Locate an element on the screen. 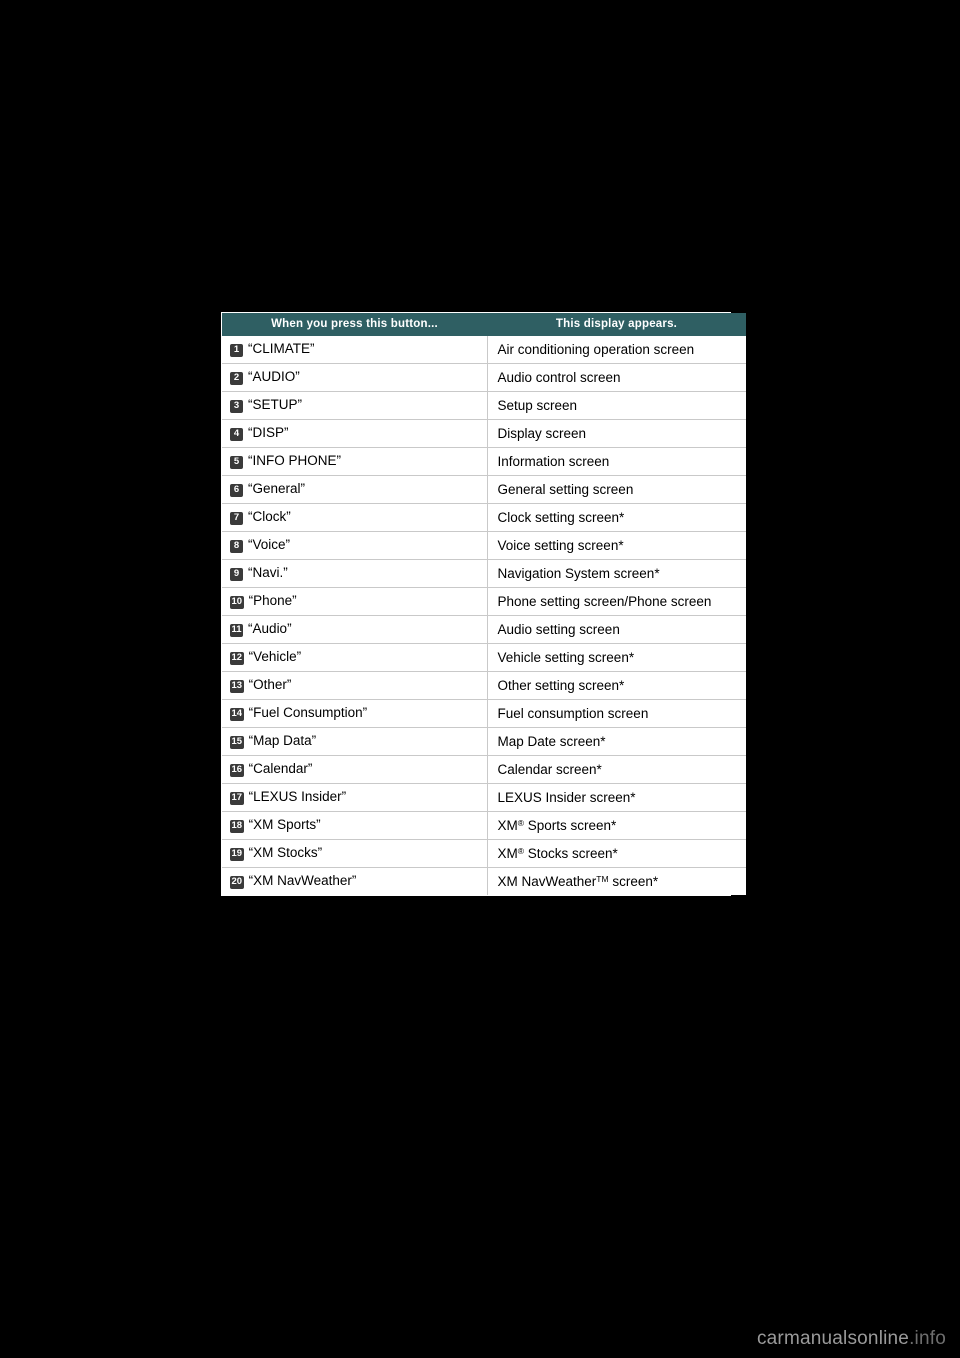 This screenshot has height=1358, width=960. display-label: Other setting screen* is located at coordinates (561, 685).